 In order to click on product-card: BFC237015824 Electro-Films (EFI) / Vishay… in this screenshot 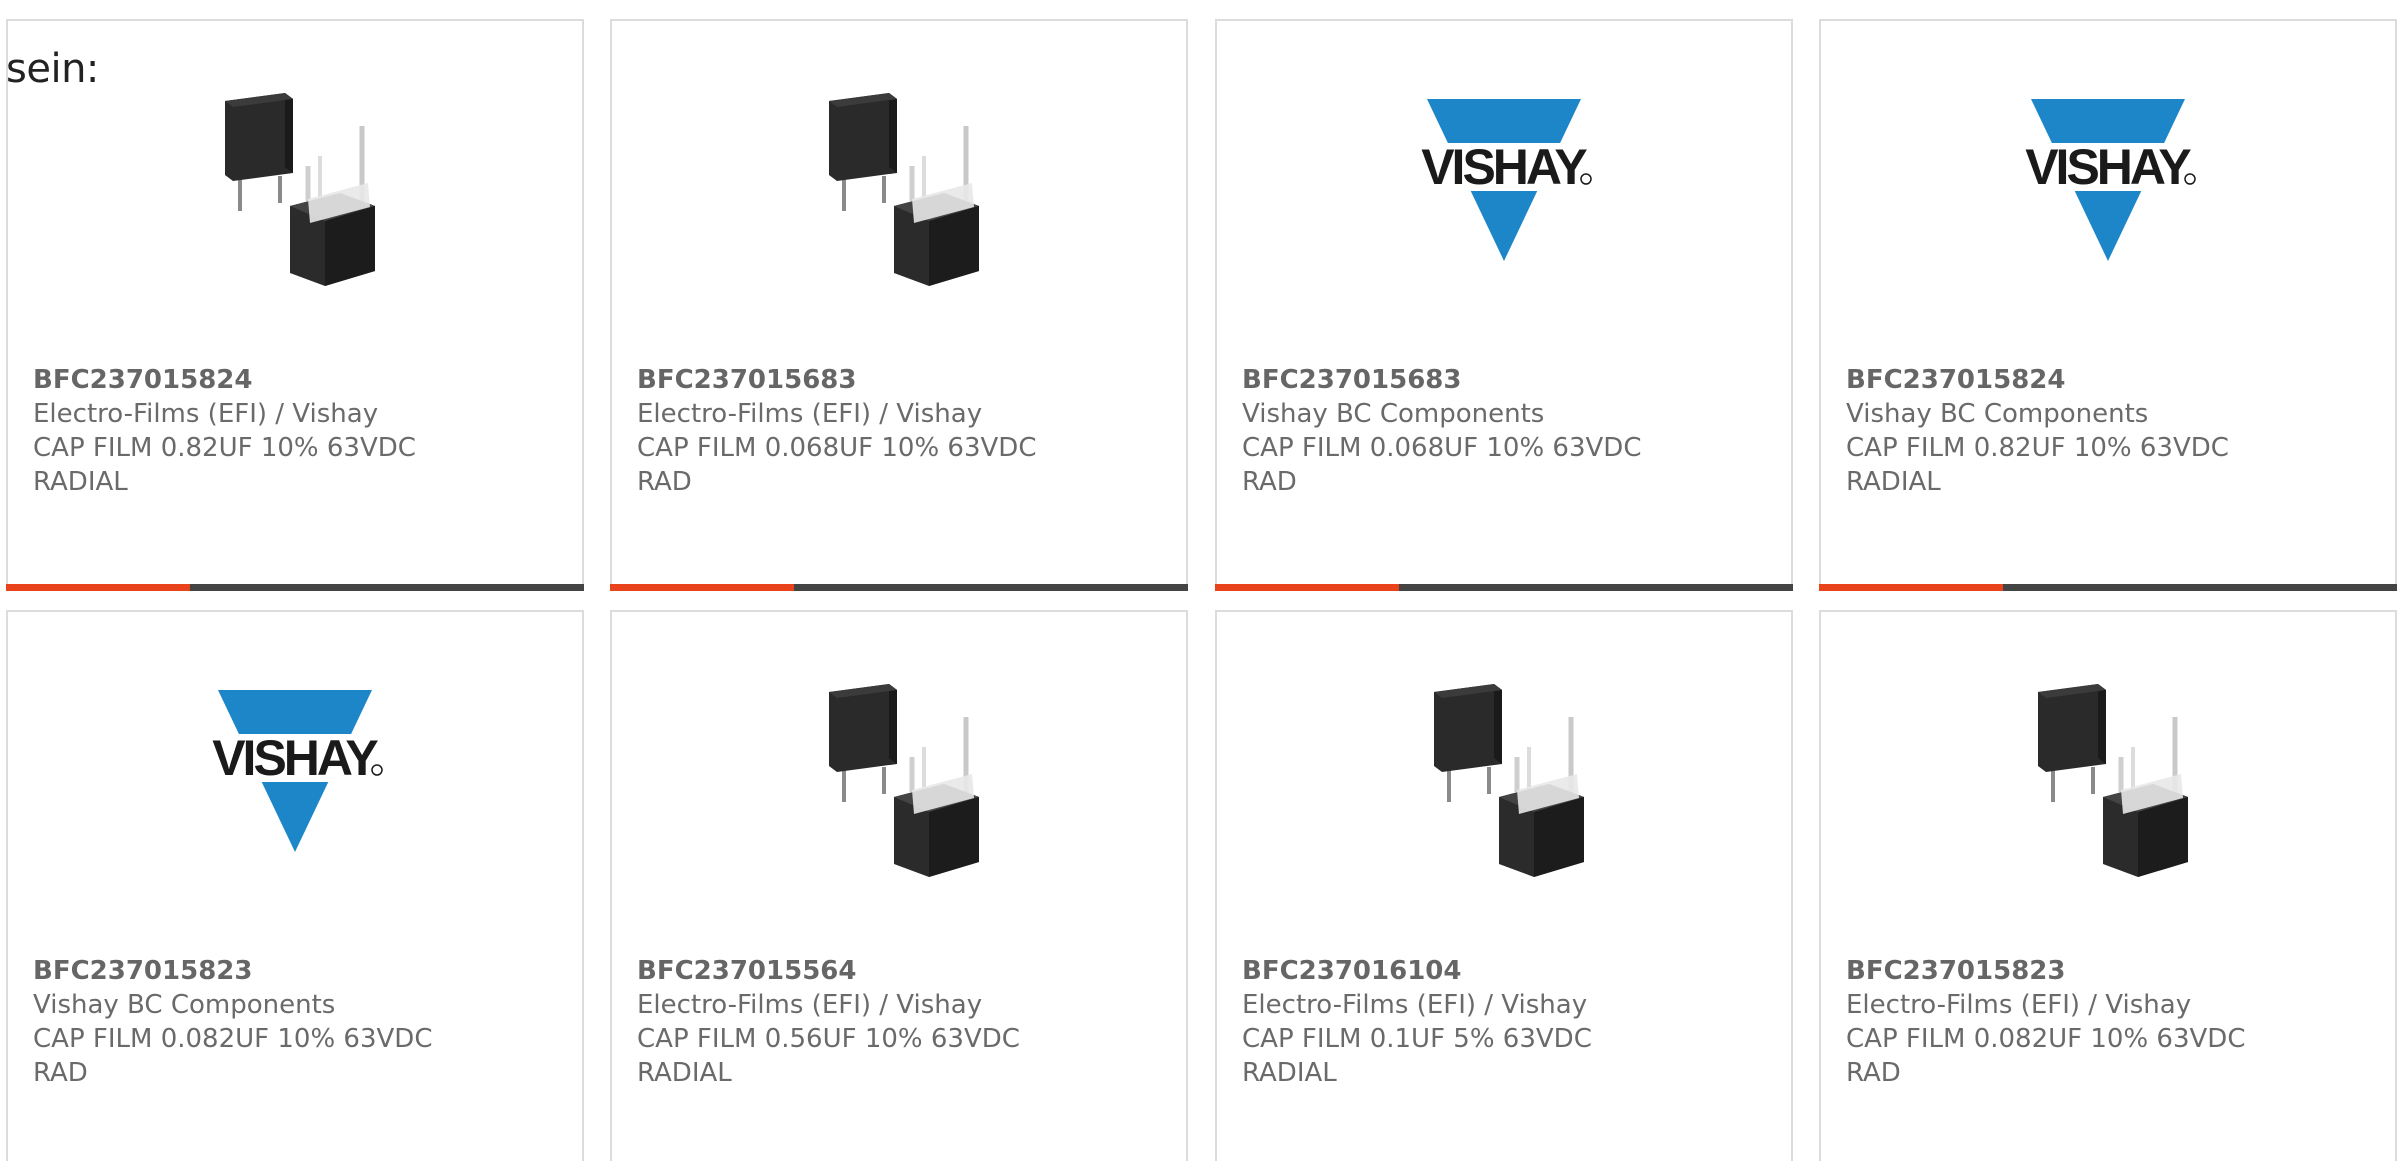, I will do `click(295, 305)`.